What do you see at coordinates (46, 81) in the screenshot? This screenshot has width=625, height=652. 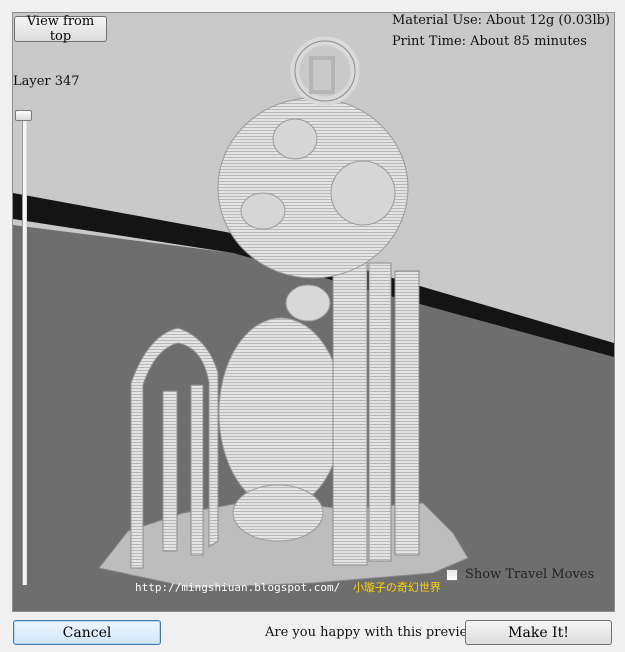 I see `layer-label: Layer 347` at bounding box center [46, 81].